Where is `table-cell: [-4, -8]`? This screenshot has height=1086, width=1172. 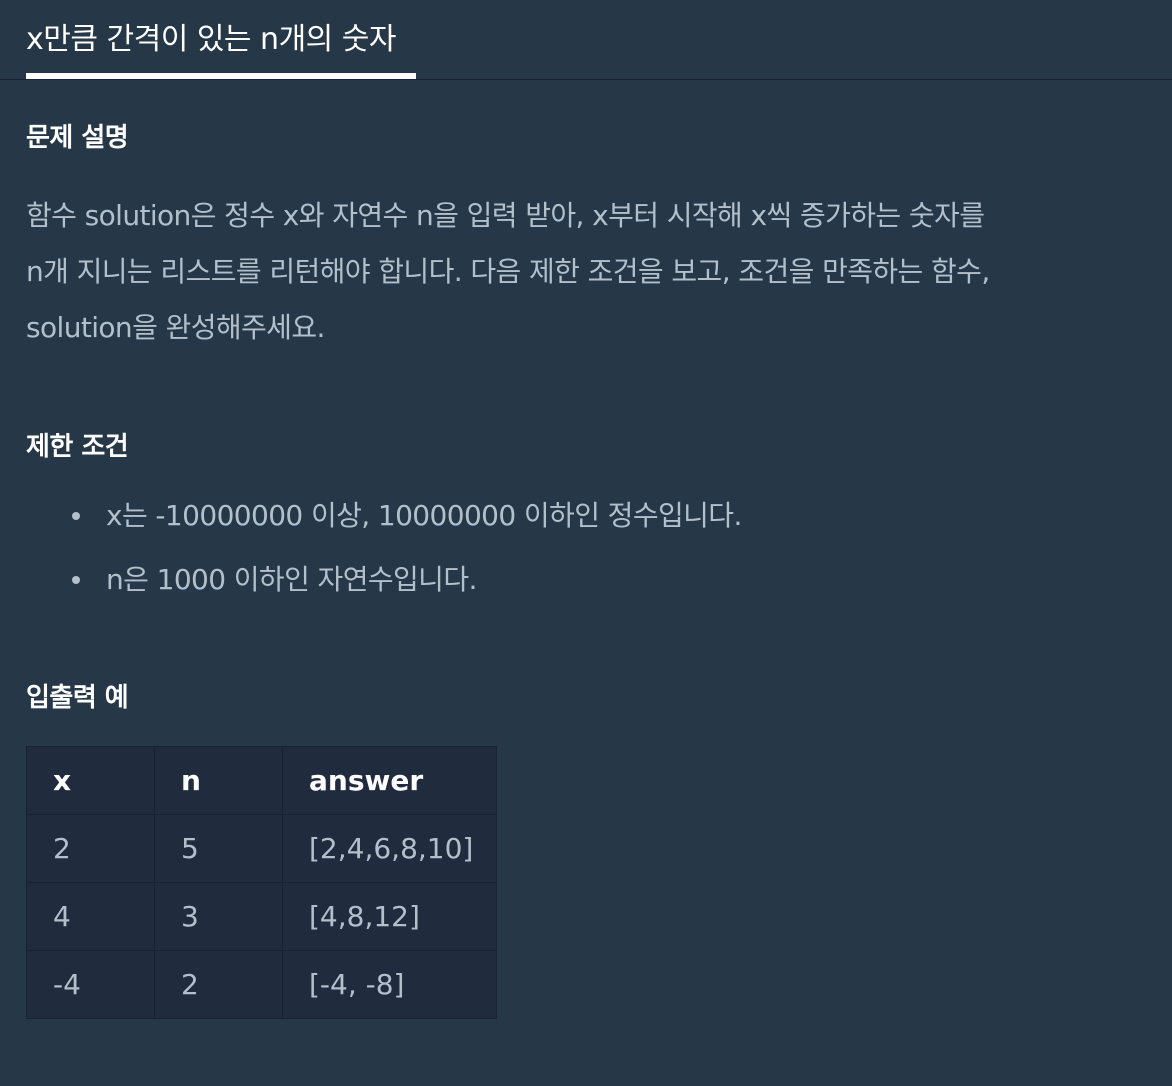
table-cell: [-4, -8] is located at coordinates (389, 984).